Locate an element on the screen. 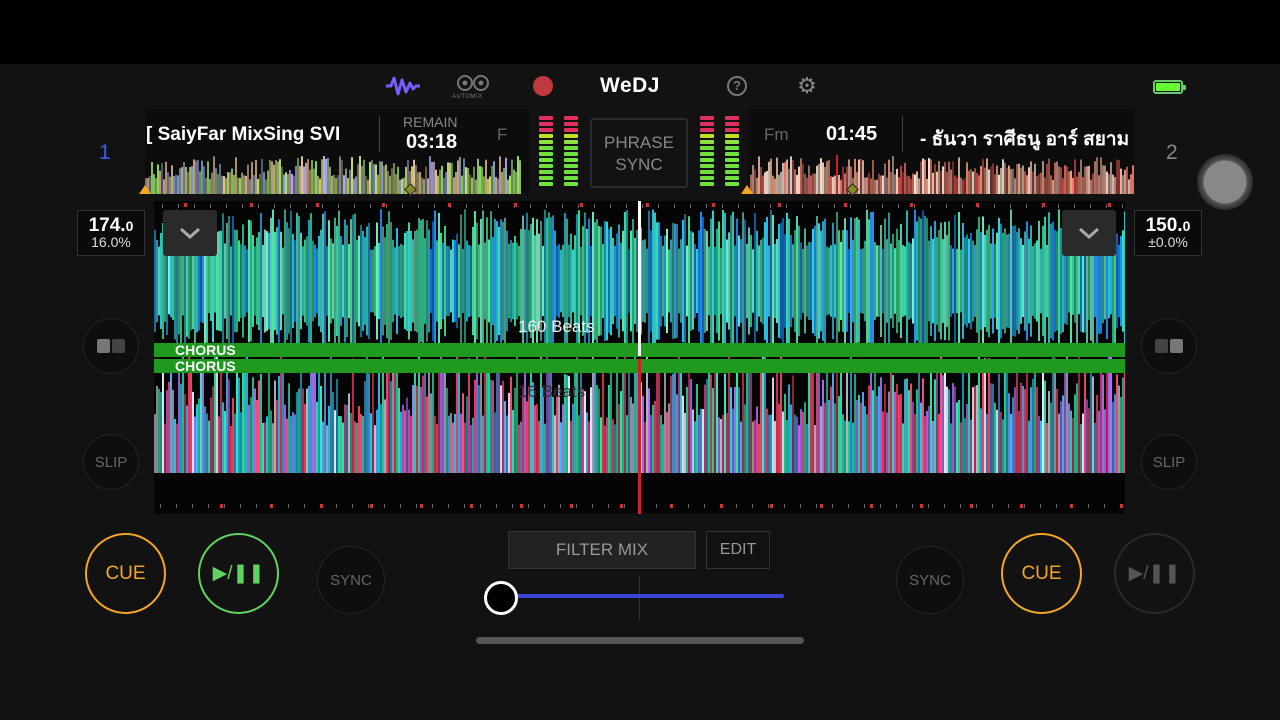  deck1-play-pause-button: ▶/❚❚ is located at coordinates (238, 573).